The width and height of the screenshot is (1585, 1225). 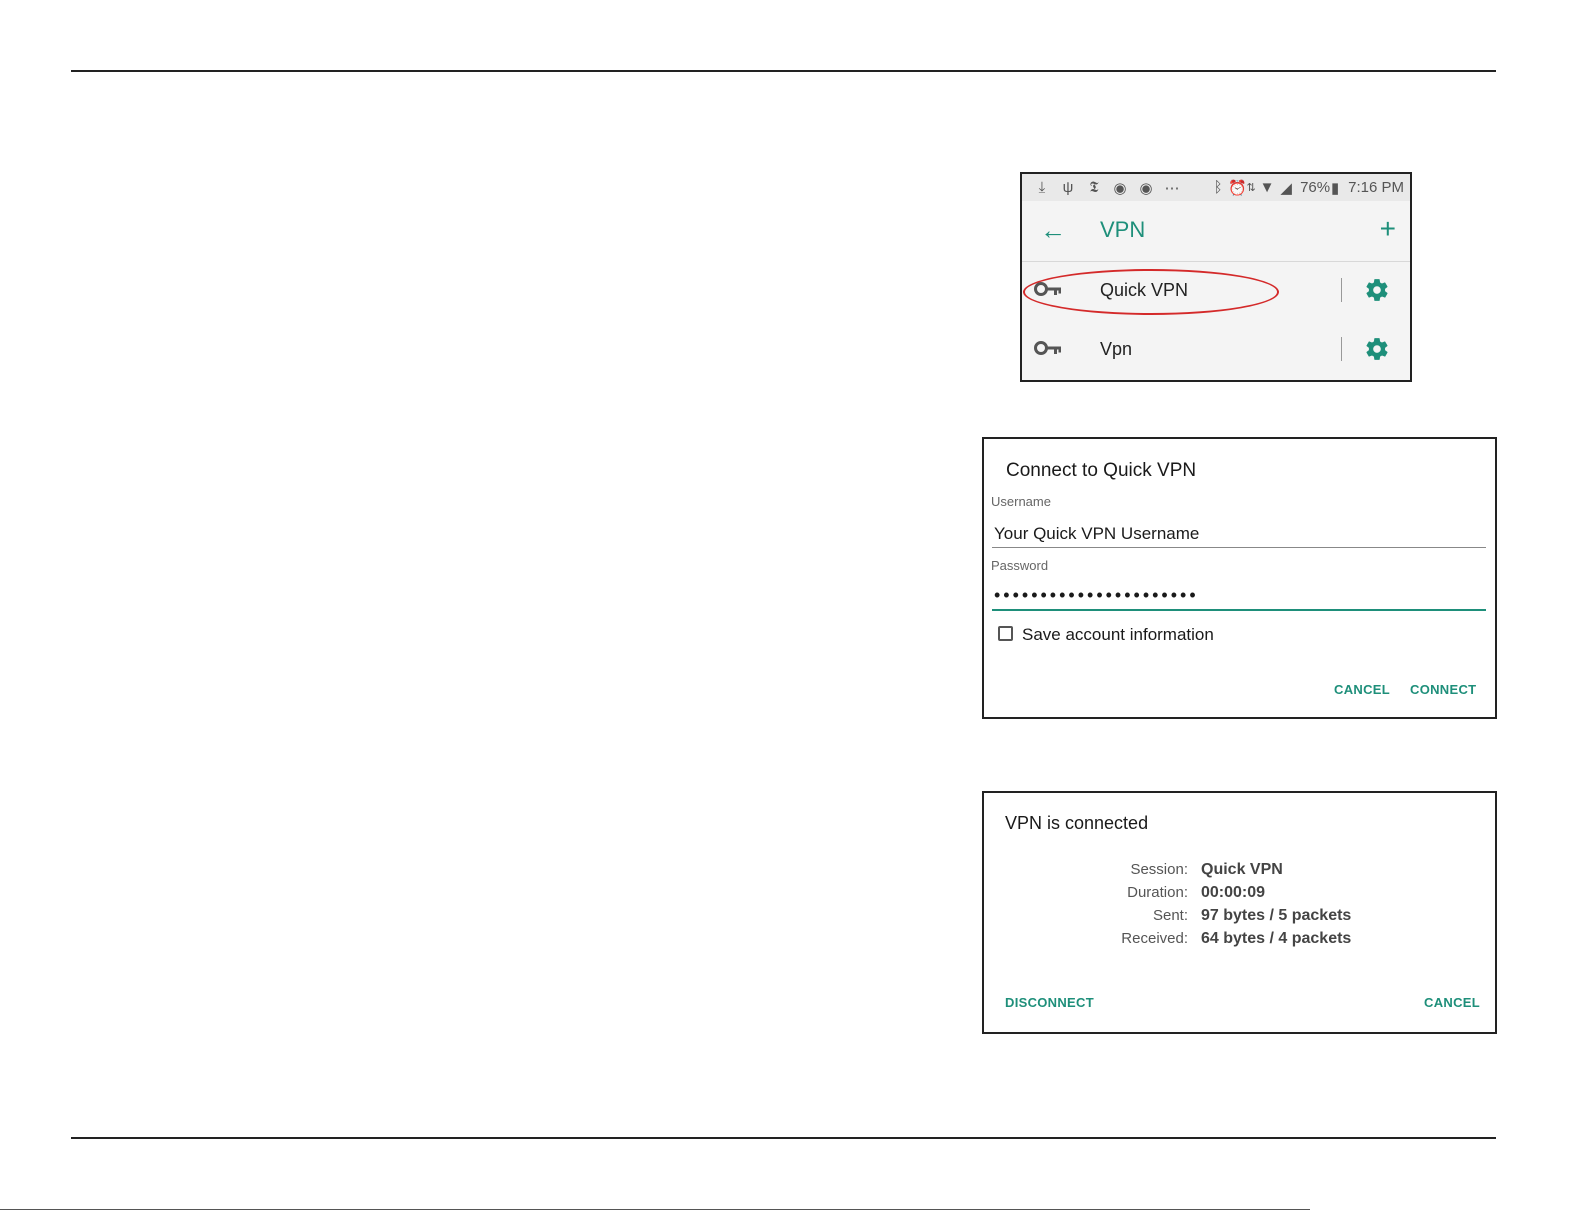 I want to click on save-account-checkbox, so click(x=1005, y=633).